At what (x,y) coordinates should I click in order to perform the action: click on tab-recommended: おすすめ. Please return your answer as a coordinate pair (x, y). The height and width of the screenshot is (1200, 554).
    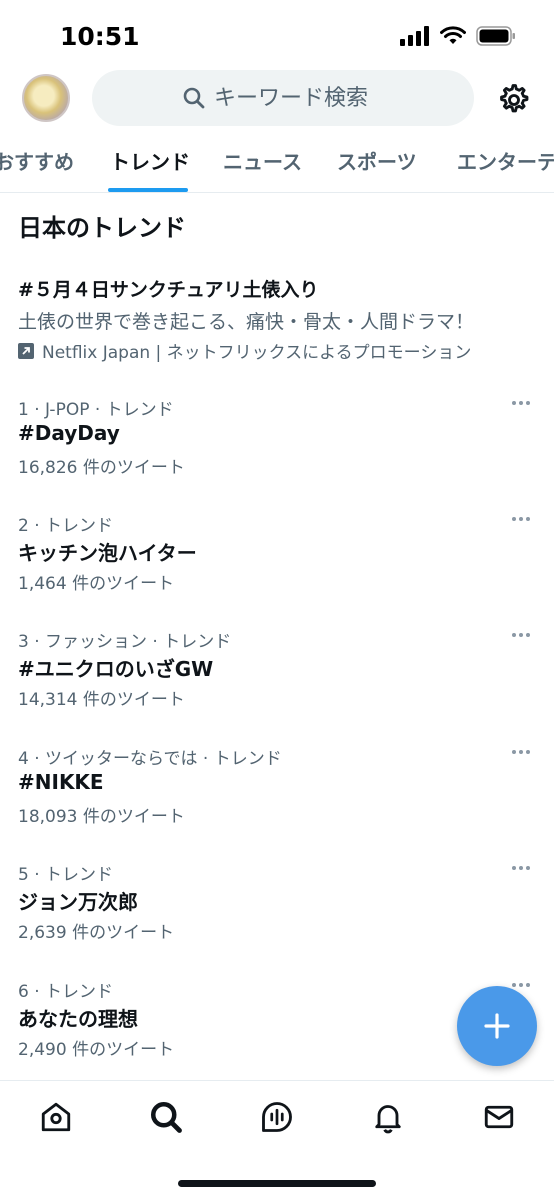
    Looking at the image, I should click on (37, 160).